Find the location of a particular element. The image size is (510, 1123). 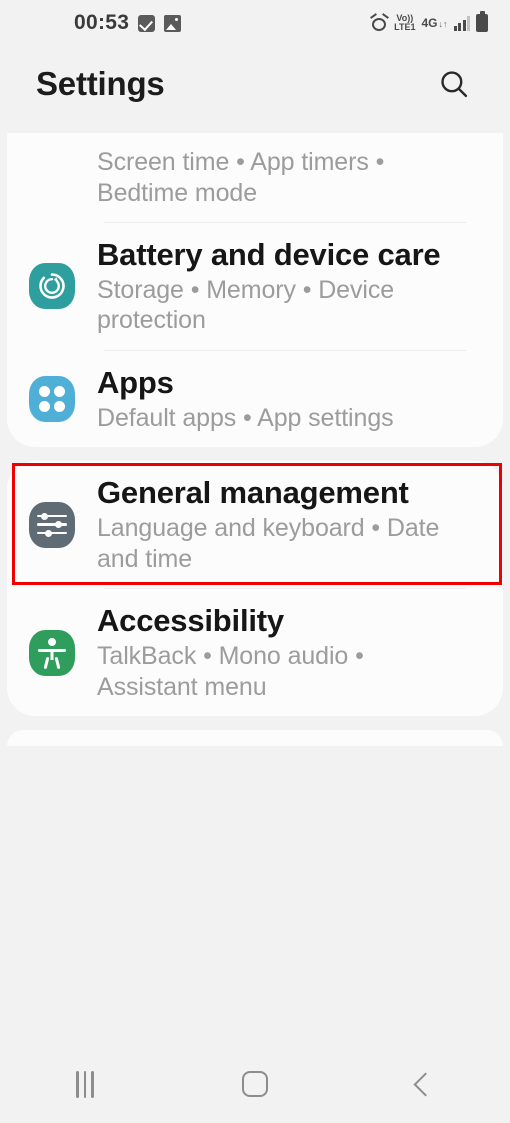

status-bar-right: Vo)) LTE1 4G ↓↑ is located at coordinates (429, 21).